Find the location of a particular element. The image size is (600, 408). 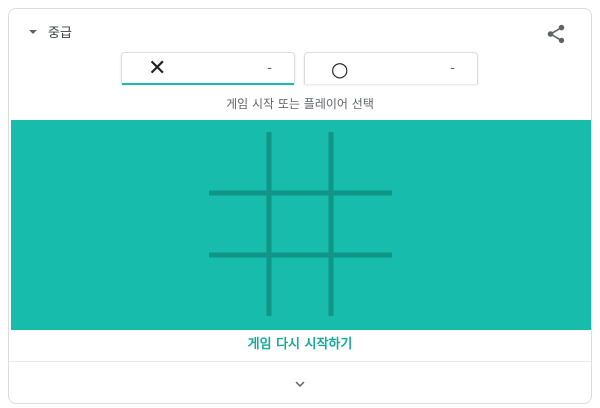

player-o-score: - is located at coordinates (452, 68).